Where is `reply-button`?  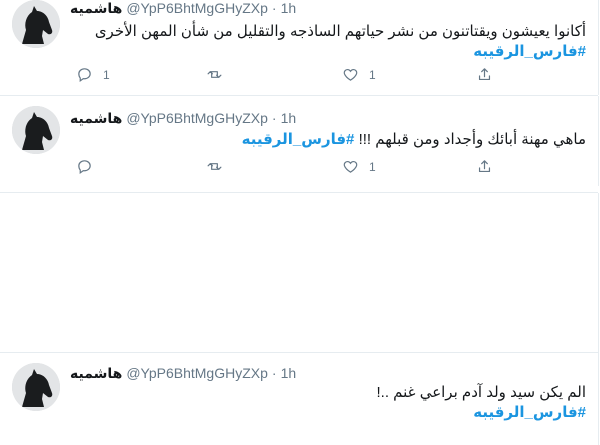
reply-button is located at coordinates (84, 166).